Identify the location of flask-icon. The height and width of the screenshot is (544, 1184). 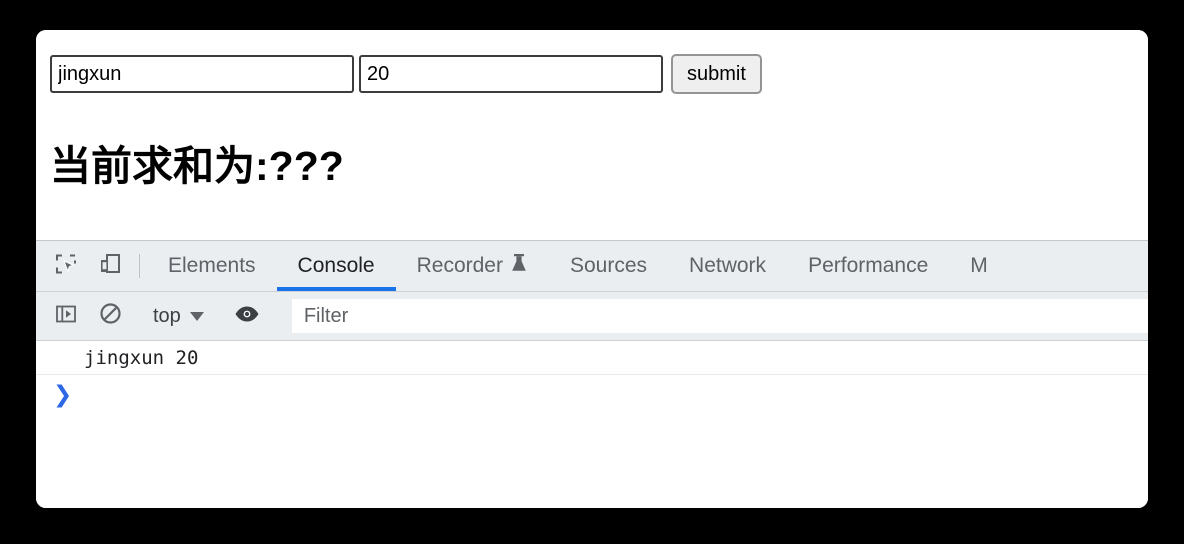
(519, 266).